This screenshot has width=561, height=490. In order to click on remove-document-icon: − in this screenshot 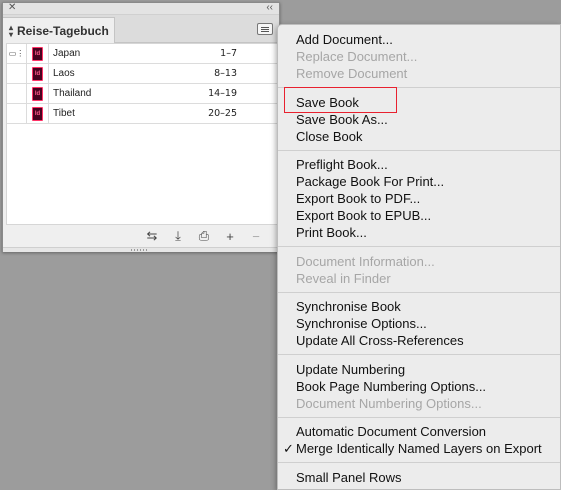, I will do `click(256, 236)`.